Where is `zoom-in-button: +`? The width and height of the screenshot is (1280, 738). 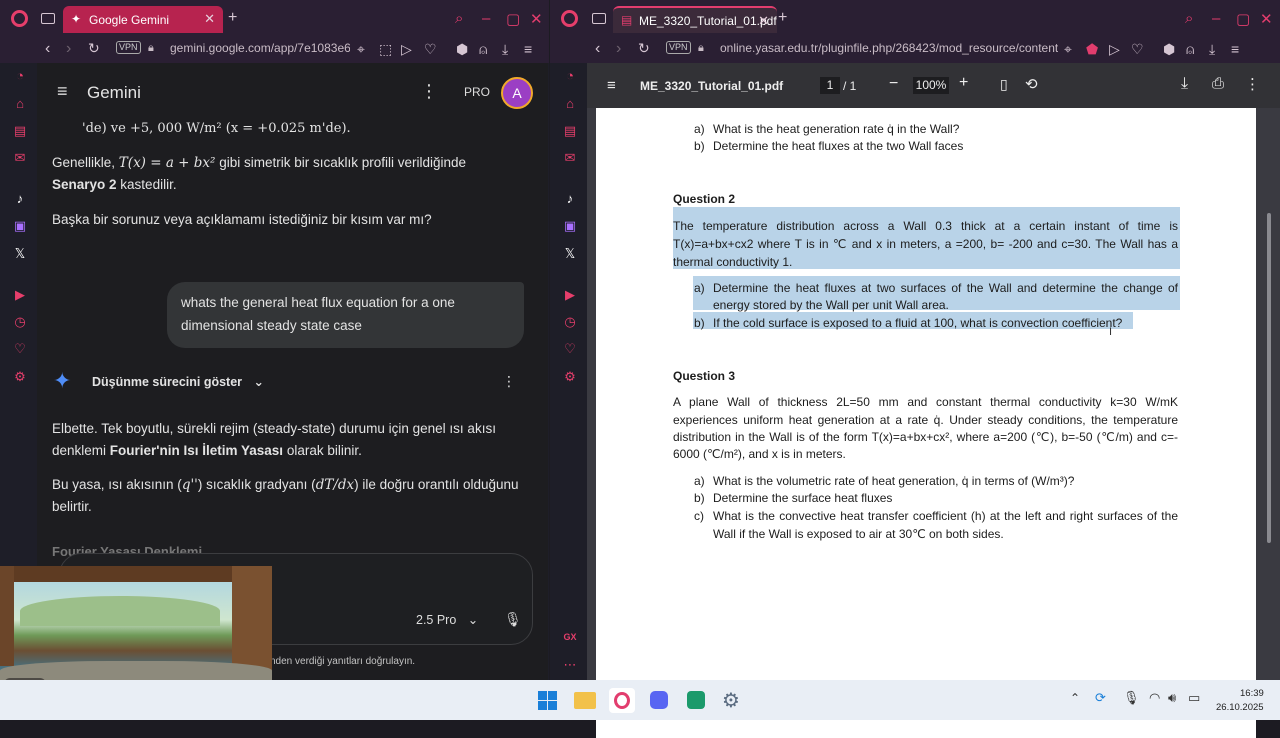 zoom-in-button: + is located at coordinates (963, 83).